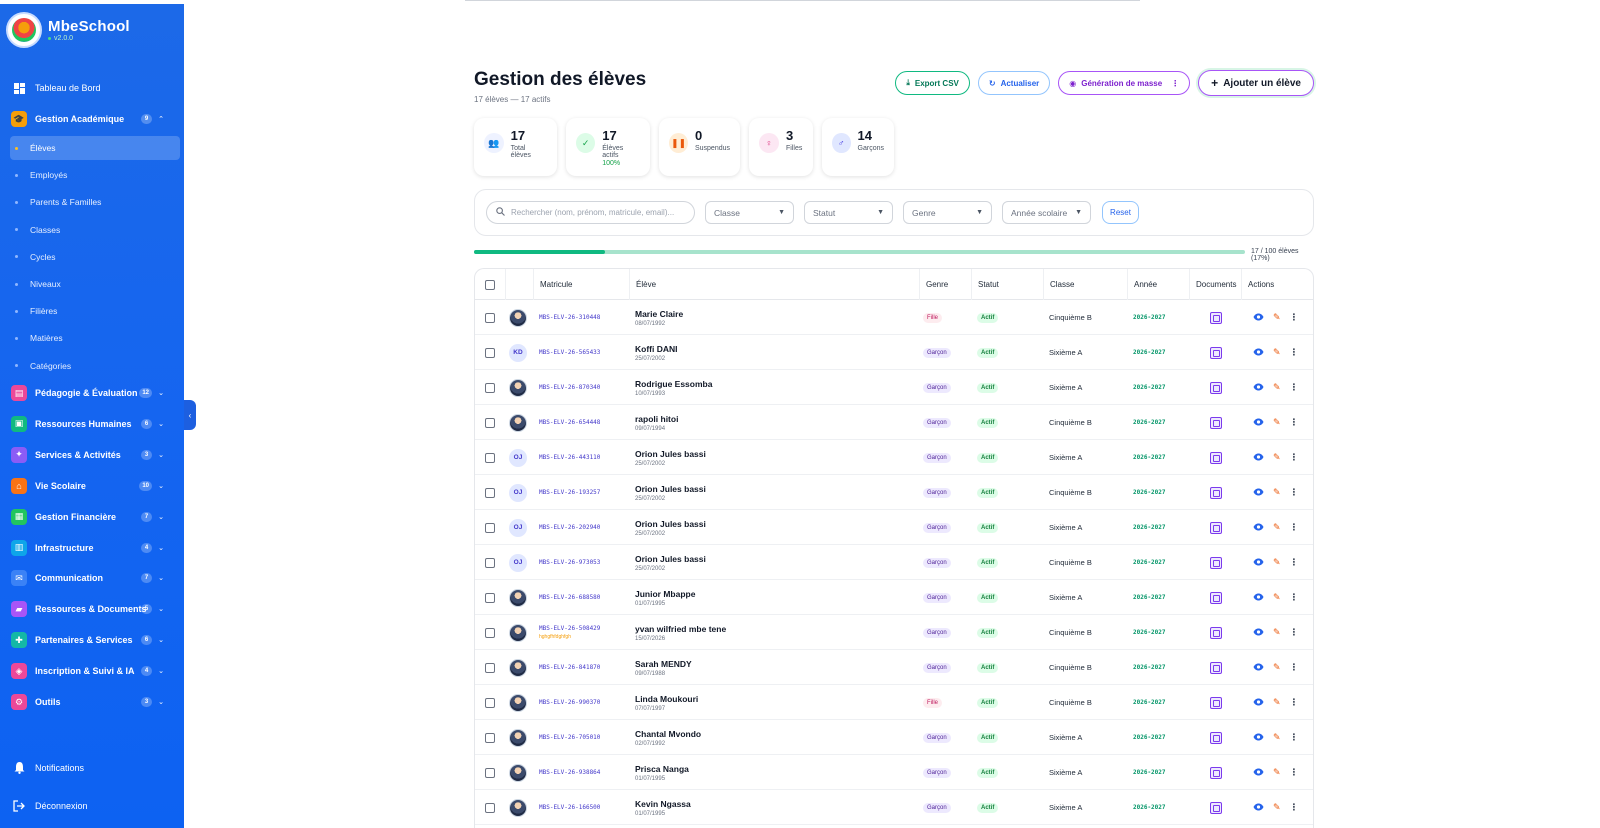 The width and height of the screenshot is (1600, 828). I want to click on statut-select: Statut ▼, so click(848, 212).